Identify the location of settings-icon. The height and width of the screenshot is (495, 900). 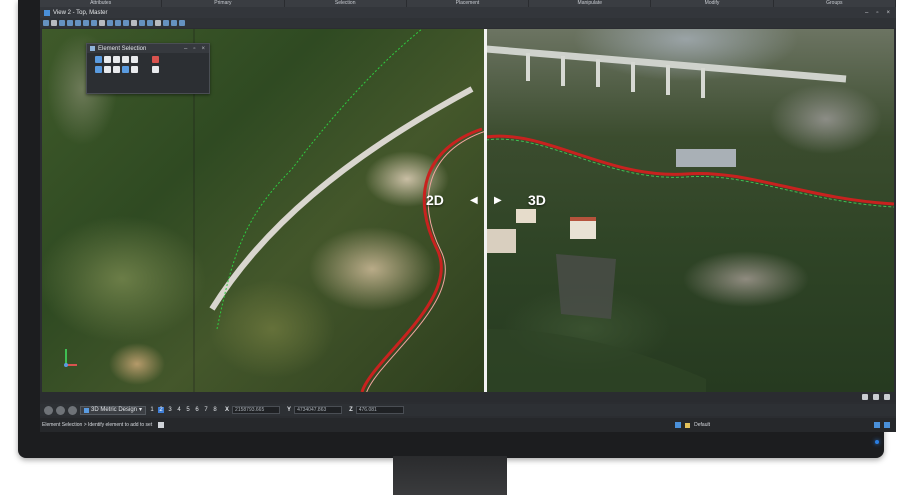
(887, 425).